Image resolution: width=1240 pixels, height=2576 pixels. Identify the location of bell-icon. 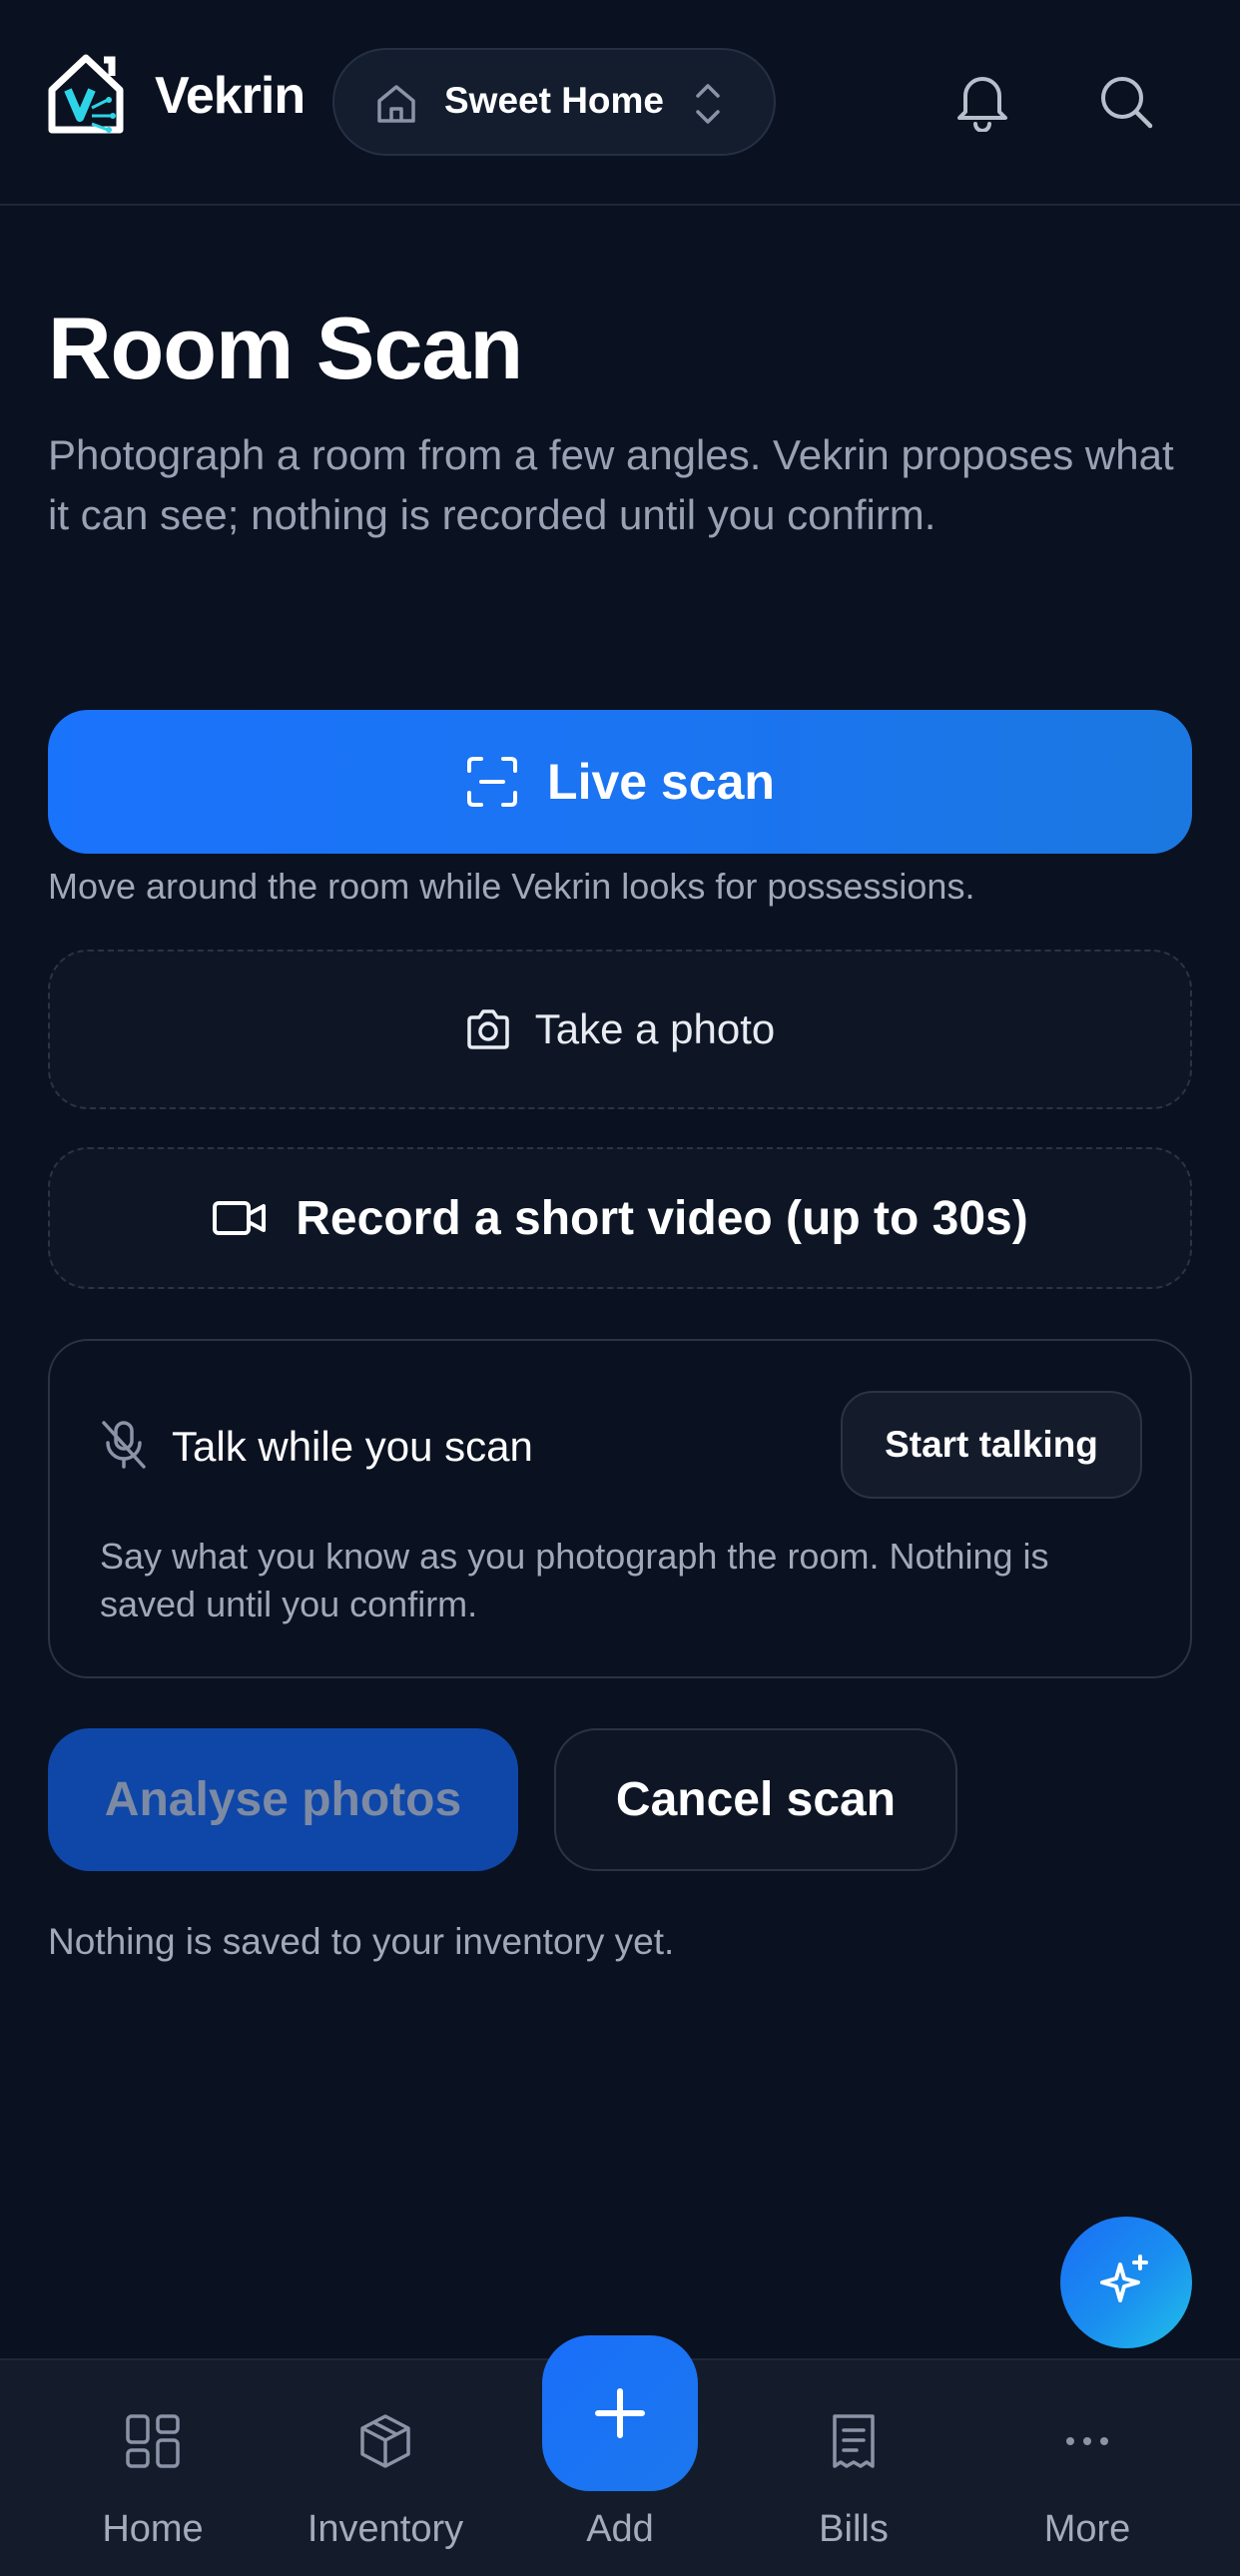
(982, 101).